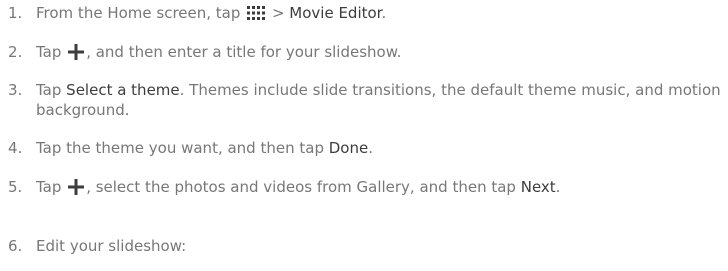 The width and height of the screenshot is (728, 271). What do you see at coordinates (123, 90) in the screenshot?
I see `ui-term-select-a-theme: Select a theme` at bounding box center [123, 90].